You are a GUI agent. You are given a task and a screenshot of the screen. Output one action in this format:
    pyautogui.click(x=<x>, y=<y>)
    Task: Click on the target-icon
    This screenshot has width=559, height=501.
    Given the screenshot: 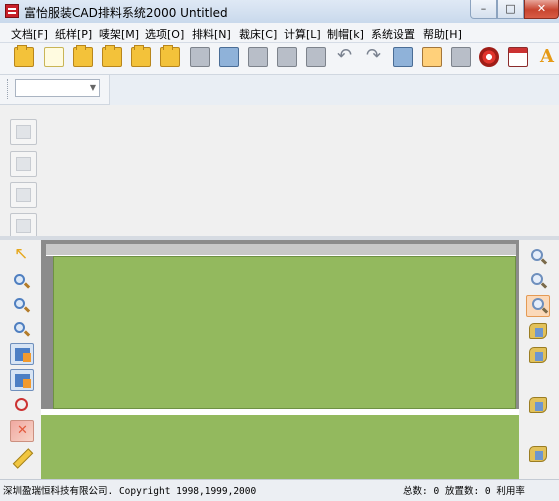 What is the action you would take?
    pyautogui.click(x=22, y=406)
    